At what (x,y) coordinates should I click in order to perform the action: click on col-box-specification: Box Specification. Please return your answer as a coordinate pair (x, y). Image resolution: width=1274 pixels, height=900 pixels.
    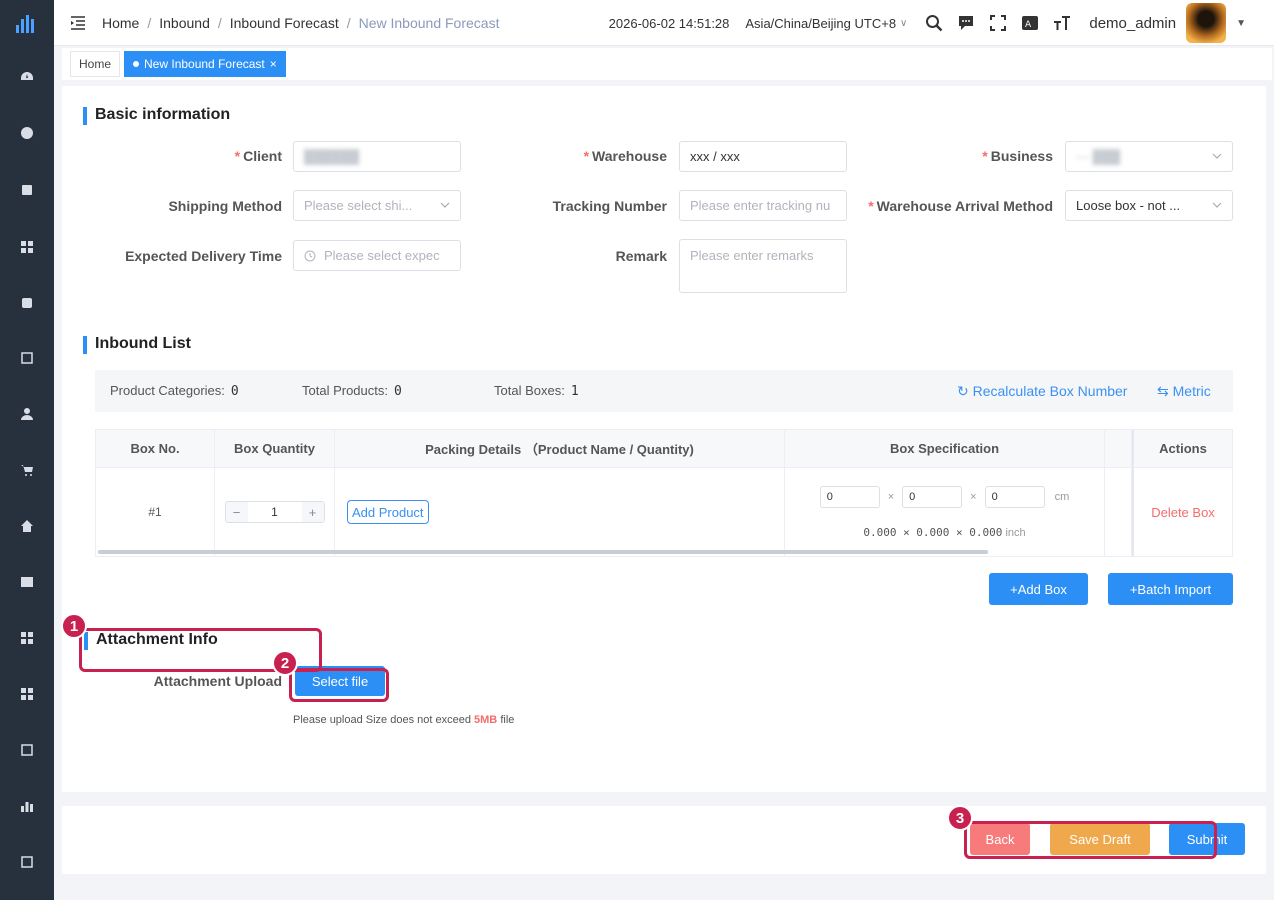
    Looking at the image, I should click on (945, 449).